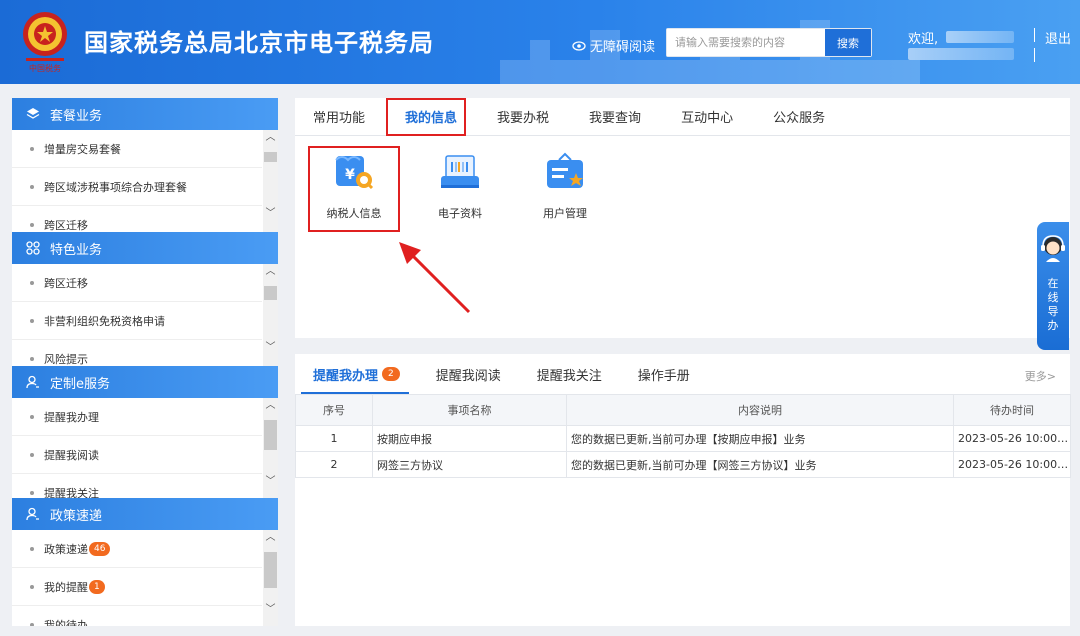  What do you see at coordinates (354, 189) in the screenshot?
I see `highlight-box-taxpayer-info` at bounding box center [354, 189].